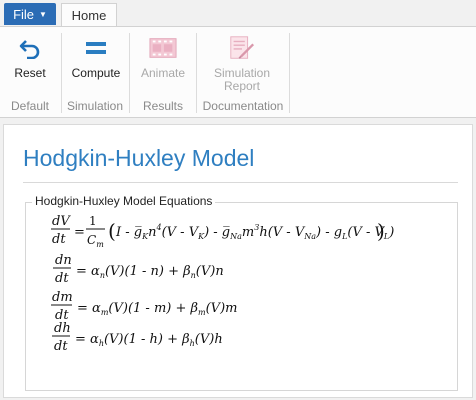  What do you see at coordinates (62, 328) in the screenshot?
I see `svg-text: dh` at bounding box center [62, 328].